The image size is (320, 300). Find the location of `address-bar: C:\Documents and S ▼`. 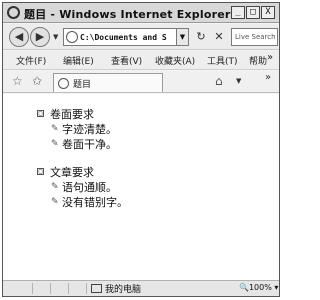

address-bar: C:\Documents and S ▼ is located at coordinates (126, 37).